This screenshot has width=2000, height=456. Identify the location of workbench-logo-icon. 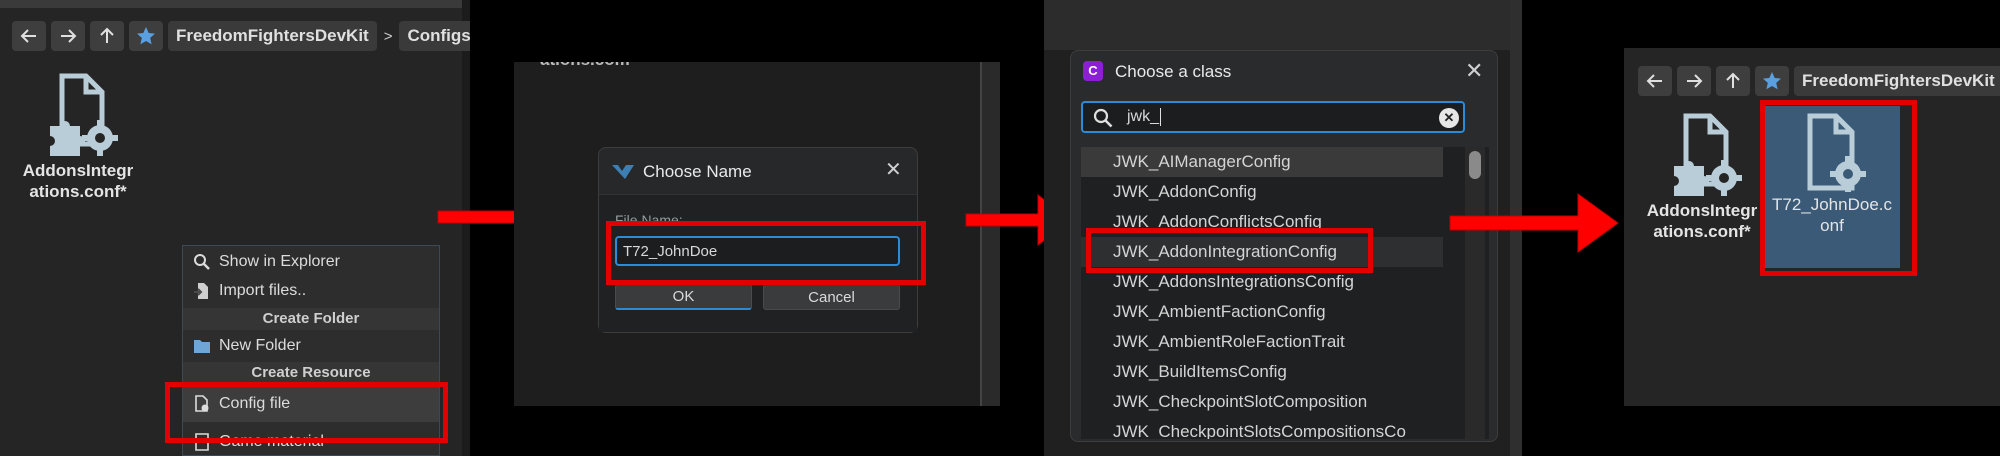
(623, 172).